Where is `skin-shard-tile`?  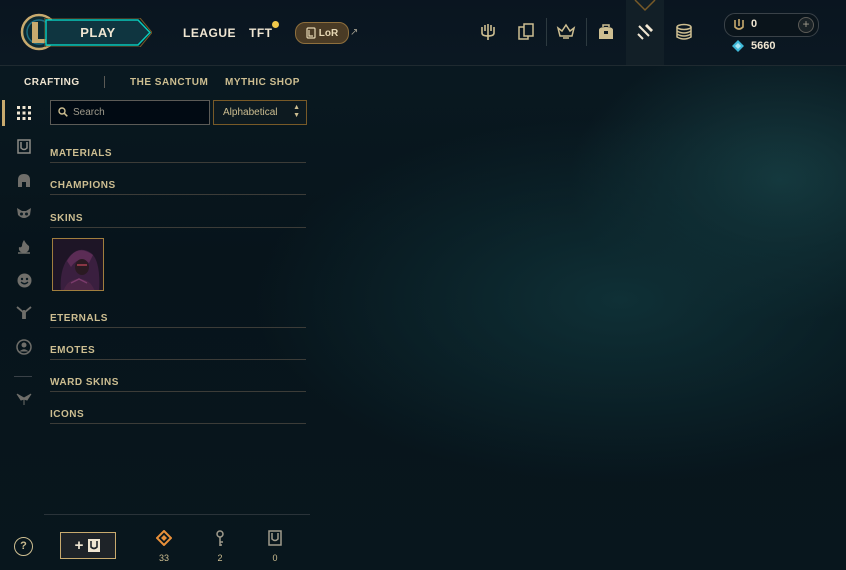
skin-shard-tile is located at coordinates (78, 264).